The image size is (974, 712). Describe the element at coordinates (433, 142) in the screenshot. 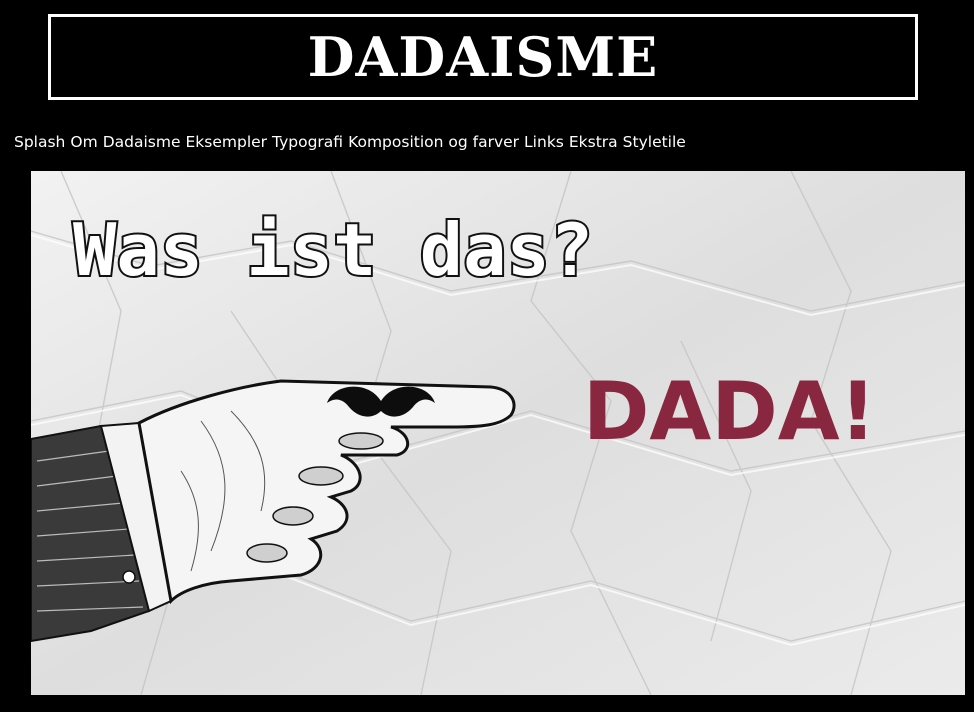

I see `nav-item-komposition-og-farver: Komposition og farver` at that location.